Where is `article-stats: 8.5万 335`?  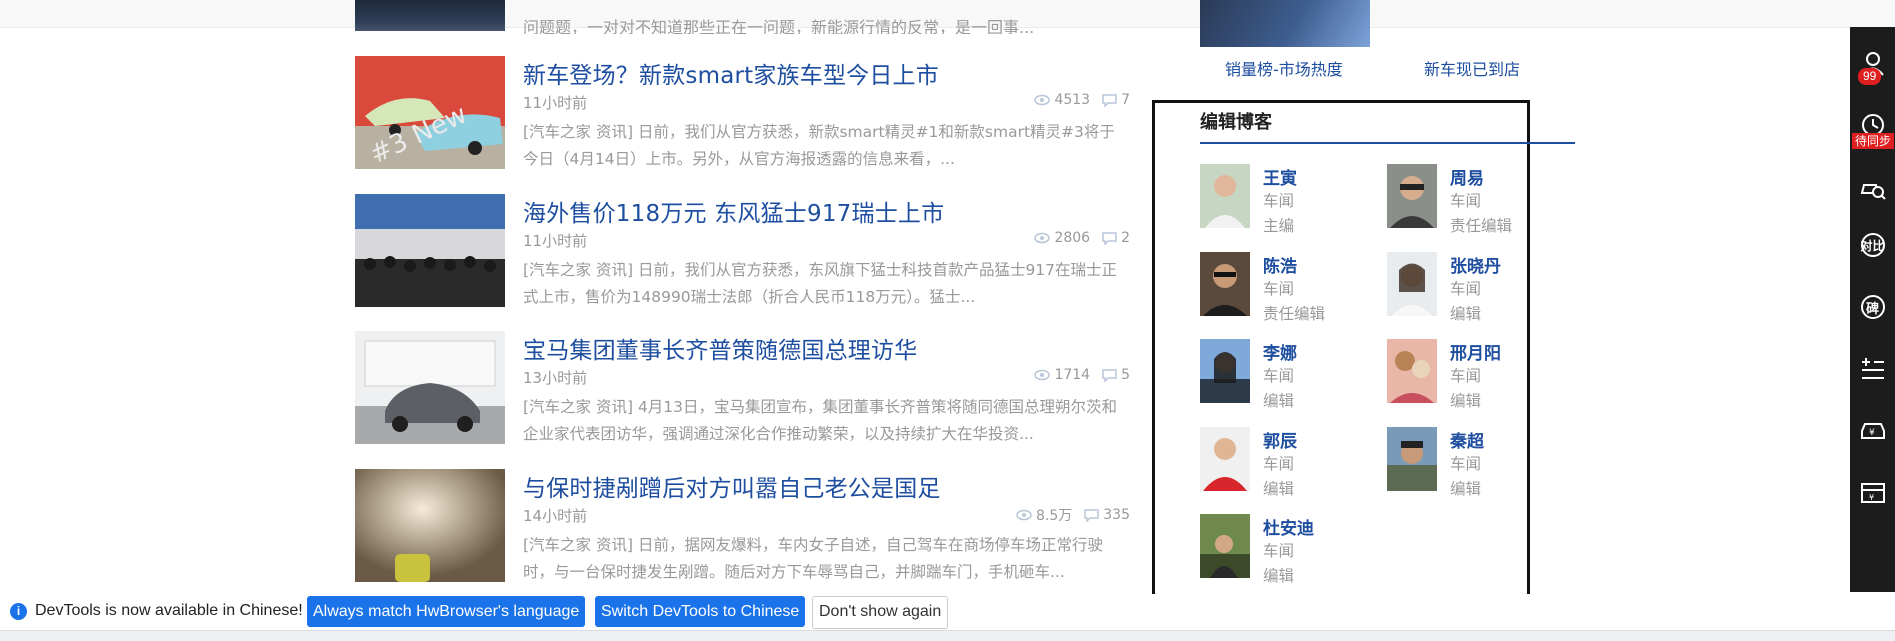
article-stats: 8.5万 335 is located at coordinates (1073, 515).